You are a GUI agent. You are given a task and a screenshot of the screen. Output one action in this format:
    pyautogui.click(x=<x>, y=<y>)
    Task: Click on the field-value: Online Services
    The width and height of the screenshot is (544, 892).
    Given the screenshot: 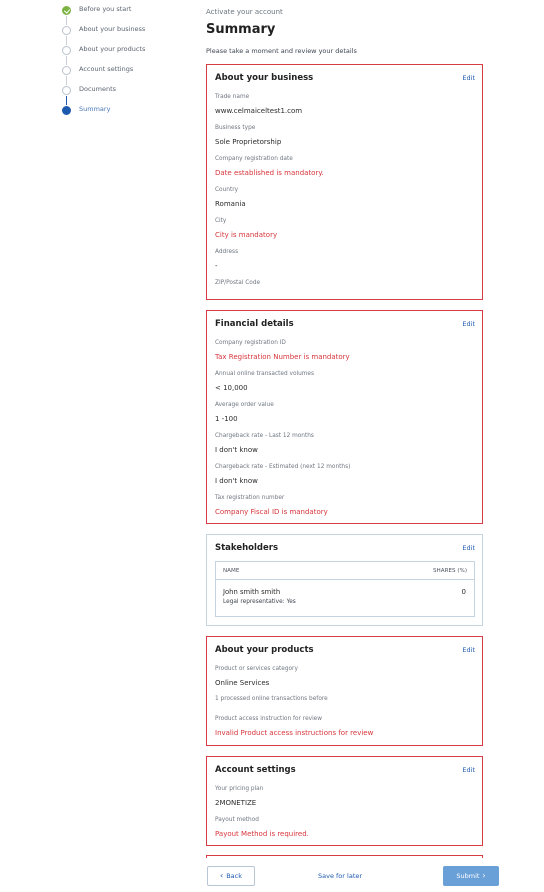 What is the action you would take?
    pyautogui.click(x=242, y=683)
    